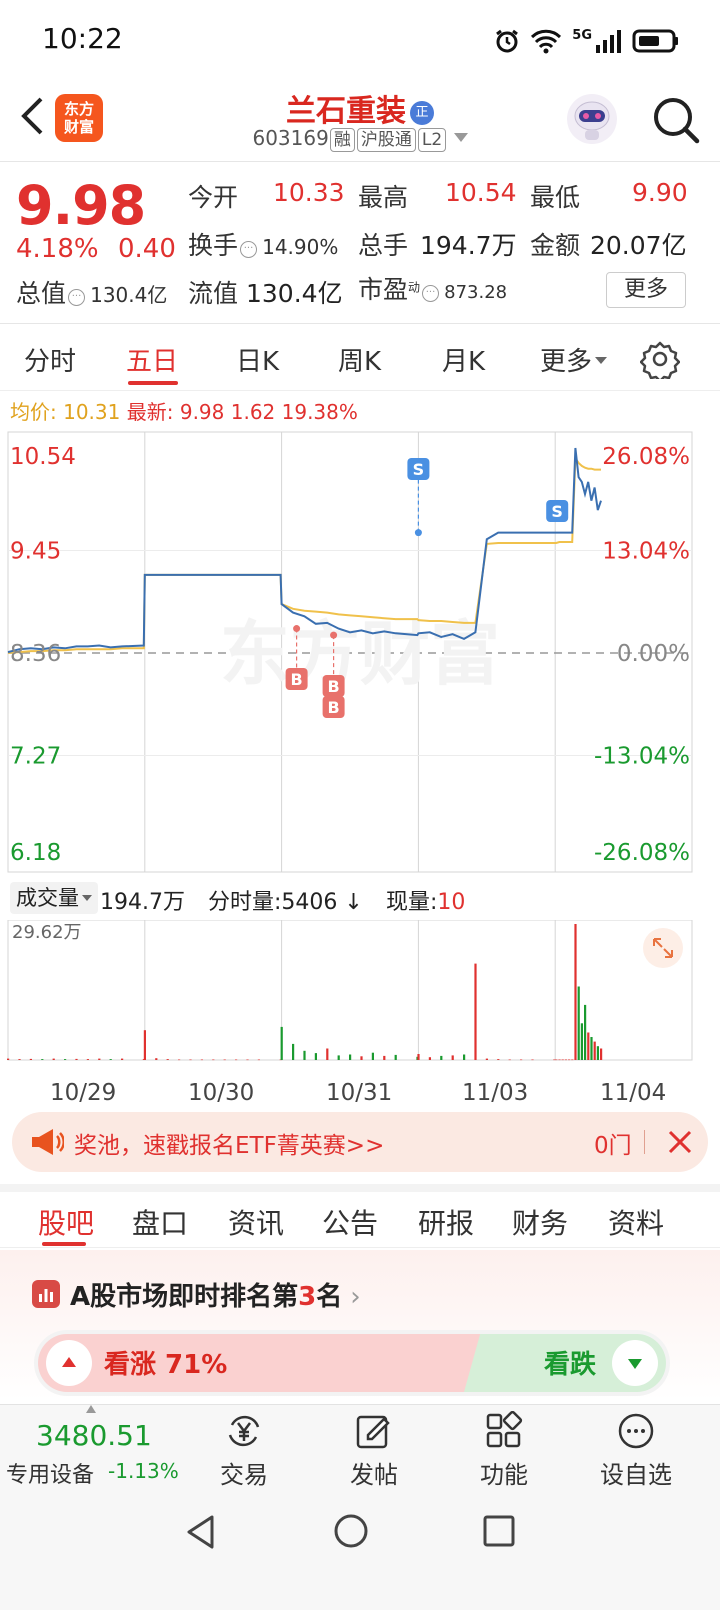 Image resolution: width=720 pixels, height=1610 pixels. What do you see at coordinates (636, 1431) in the screenshot?
I see `more-circle-icon` at bounding box center [636, 1431].